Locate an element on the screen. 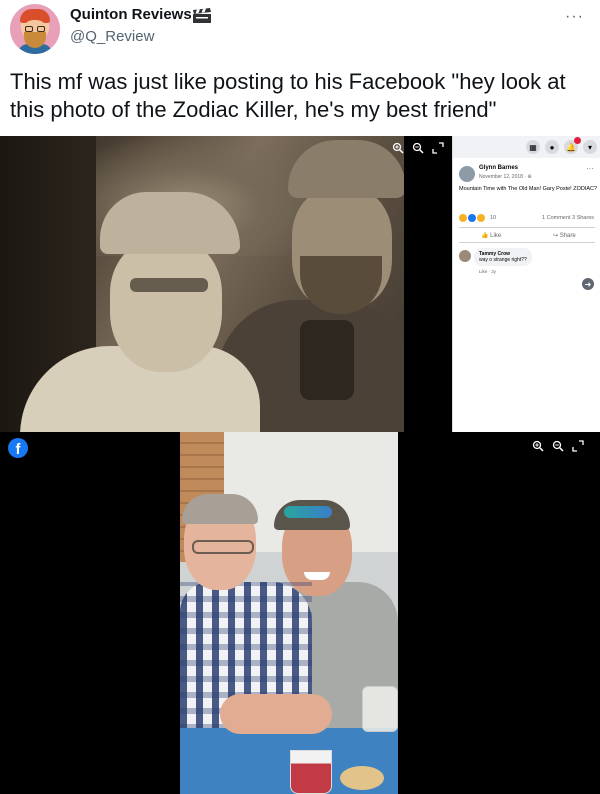  poster-avatar is located at coordinates (467, 174).